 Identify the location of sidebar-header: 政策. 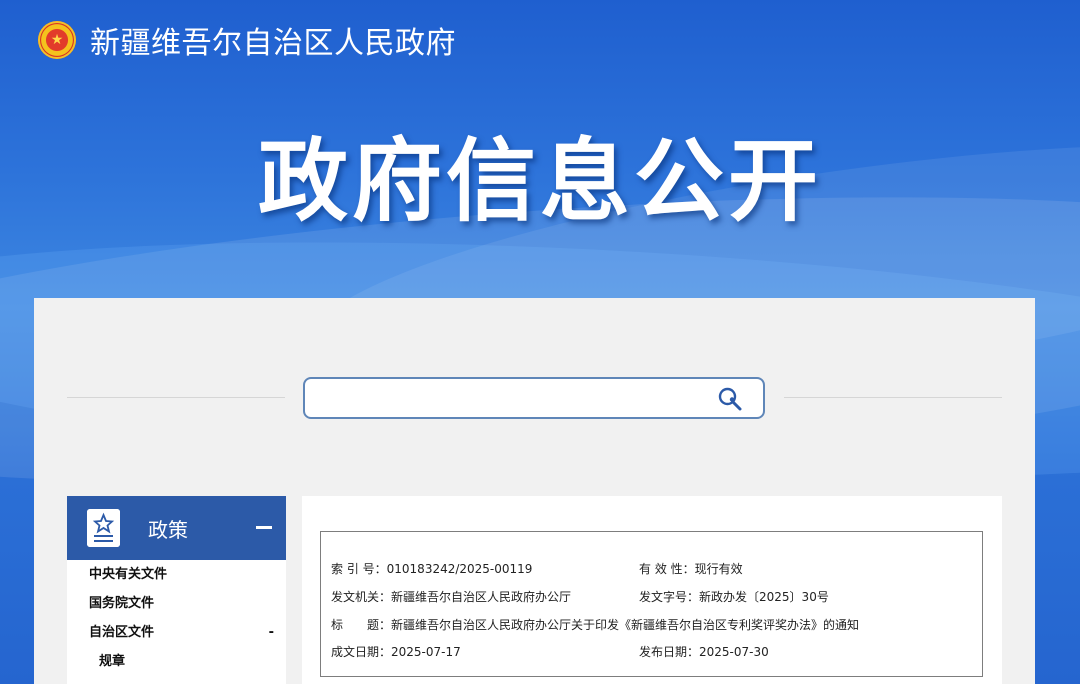
(176, 528).